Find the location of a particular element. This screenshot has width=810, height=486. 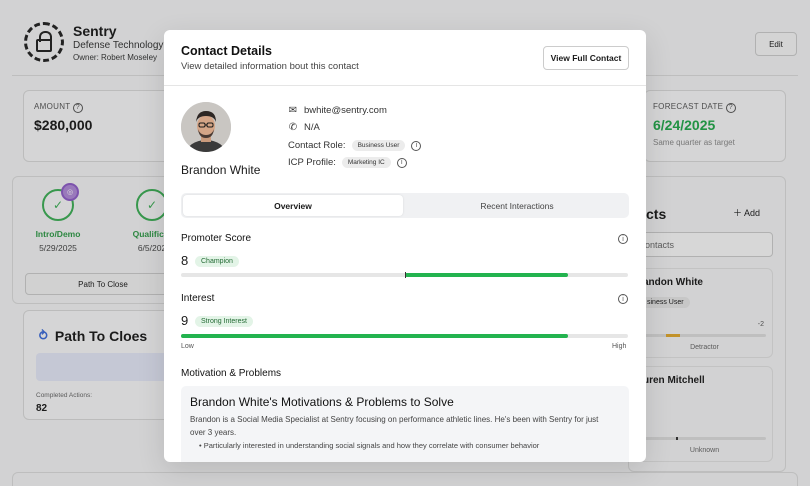

promoter-score-marker is located at coordinates (405, 275).